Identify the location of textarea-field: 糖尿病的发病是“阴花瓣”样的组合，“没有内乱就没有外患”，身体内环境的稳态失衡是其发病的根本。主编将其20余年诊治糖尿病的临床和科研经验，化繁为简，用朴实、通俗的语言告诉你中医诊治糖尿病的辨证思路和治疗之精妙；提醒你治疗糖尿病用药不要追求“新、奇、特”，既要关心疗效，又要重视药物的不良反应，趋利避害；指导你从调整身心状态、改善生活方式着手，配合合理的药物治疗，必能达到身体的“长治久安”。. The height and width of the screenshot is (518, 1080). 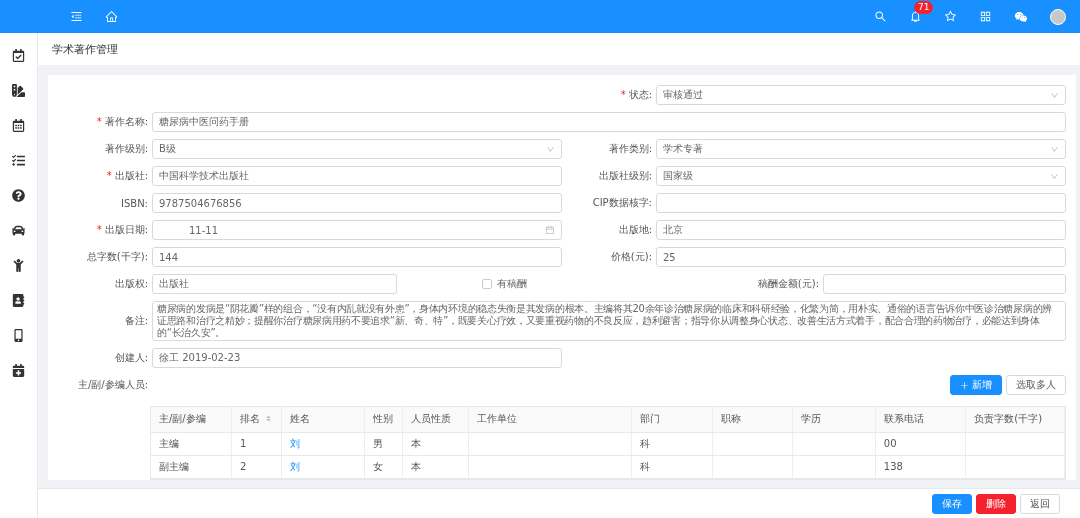
(609, 321).